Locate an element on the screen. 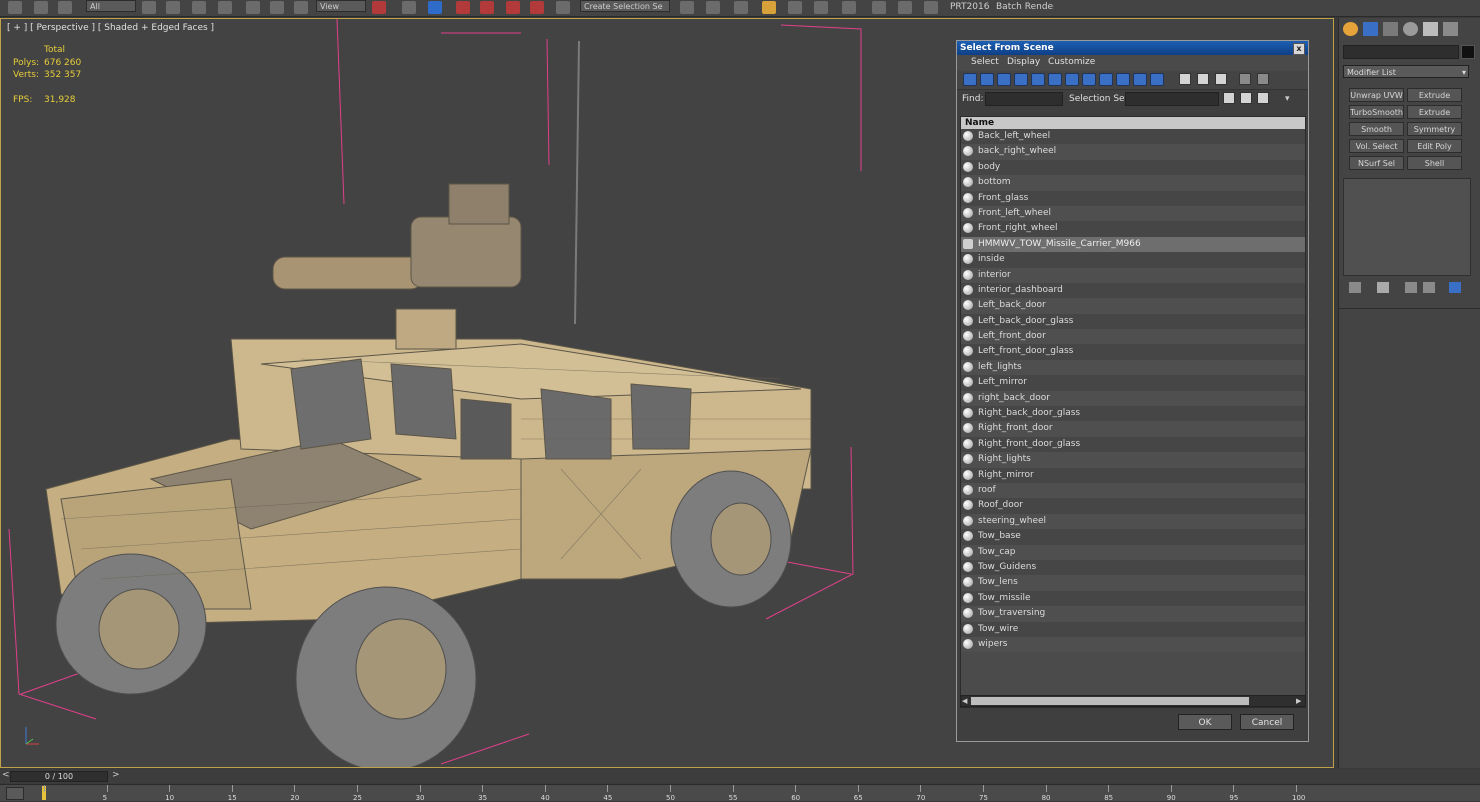  list-item: Front_left_wheel is located at coordinates (1133, 213).